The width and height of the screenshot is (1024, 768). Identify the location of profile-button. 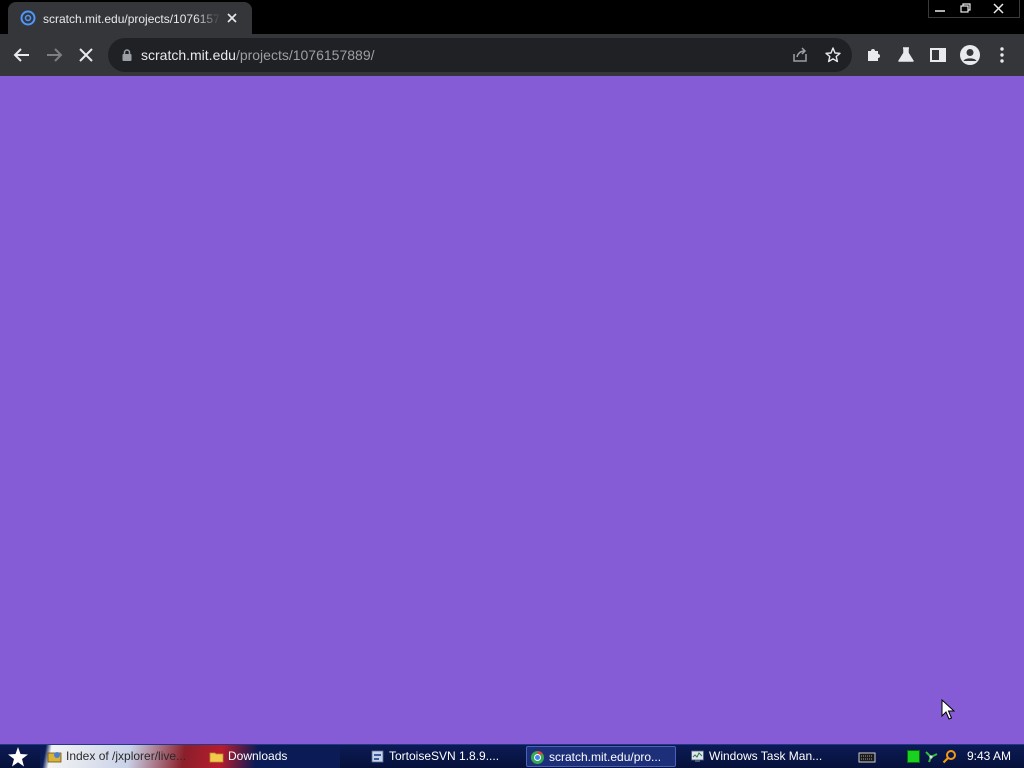
(970, 55).